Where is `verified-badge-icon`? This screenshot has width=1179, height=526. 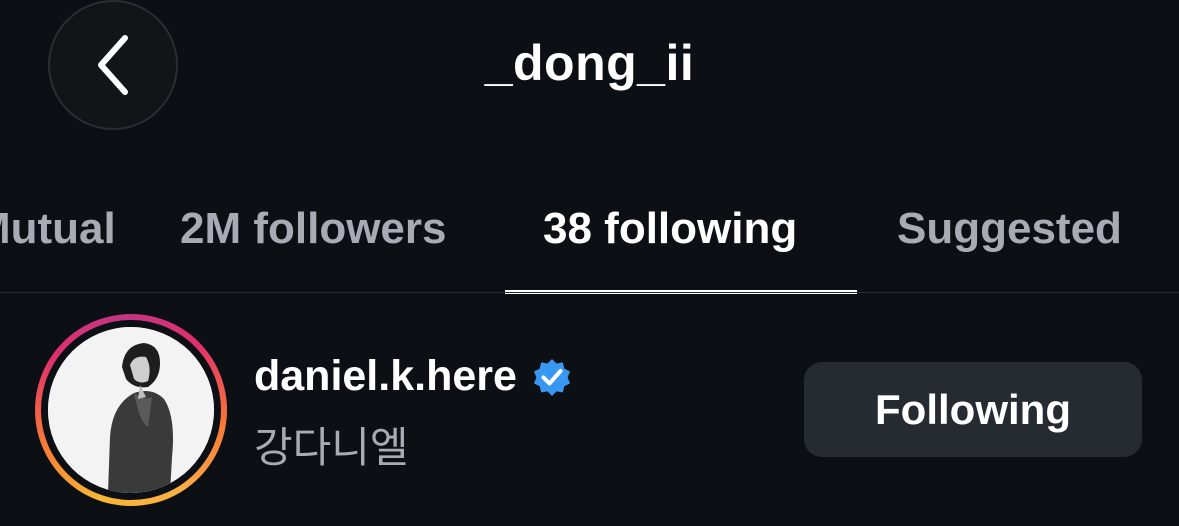 verified-badge-icon is located at coordinates (551, 377).